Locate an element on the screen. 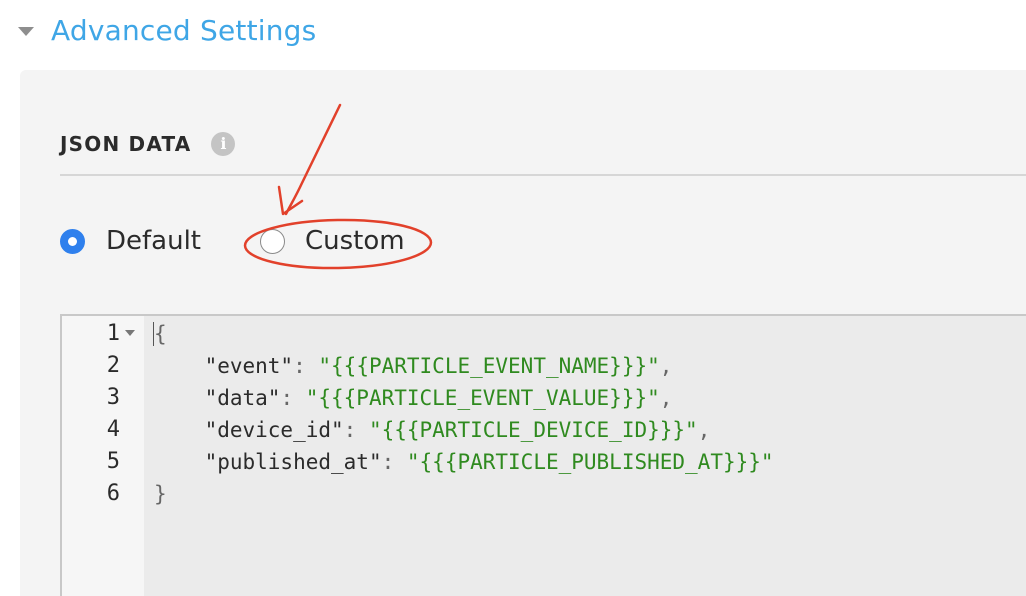 This screenshot has width=1026, height=596. line-number: 3 is located at coordinates (113, 397).